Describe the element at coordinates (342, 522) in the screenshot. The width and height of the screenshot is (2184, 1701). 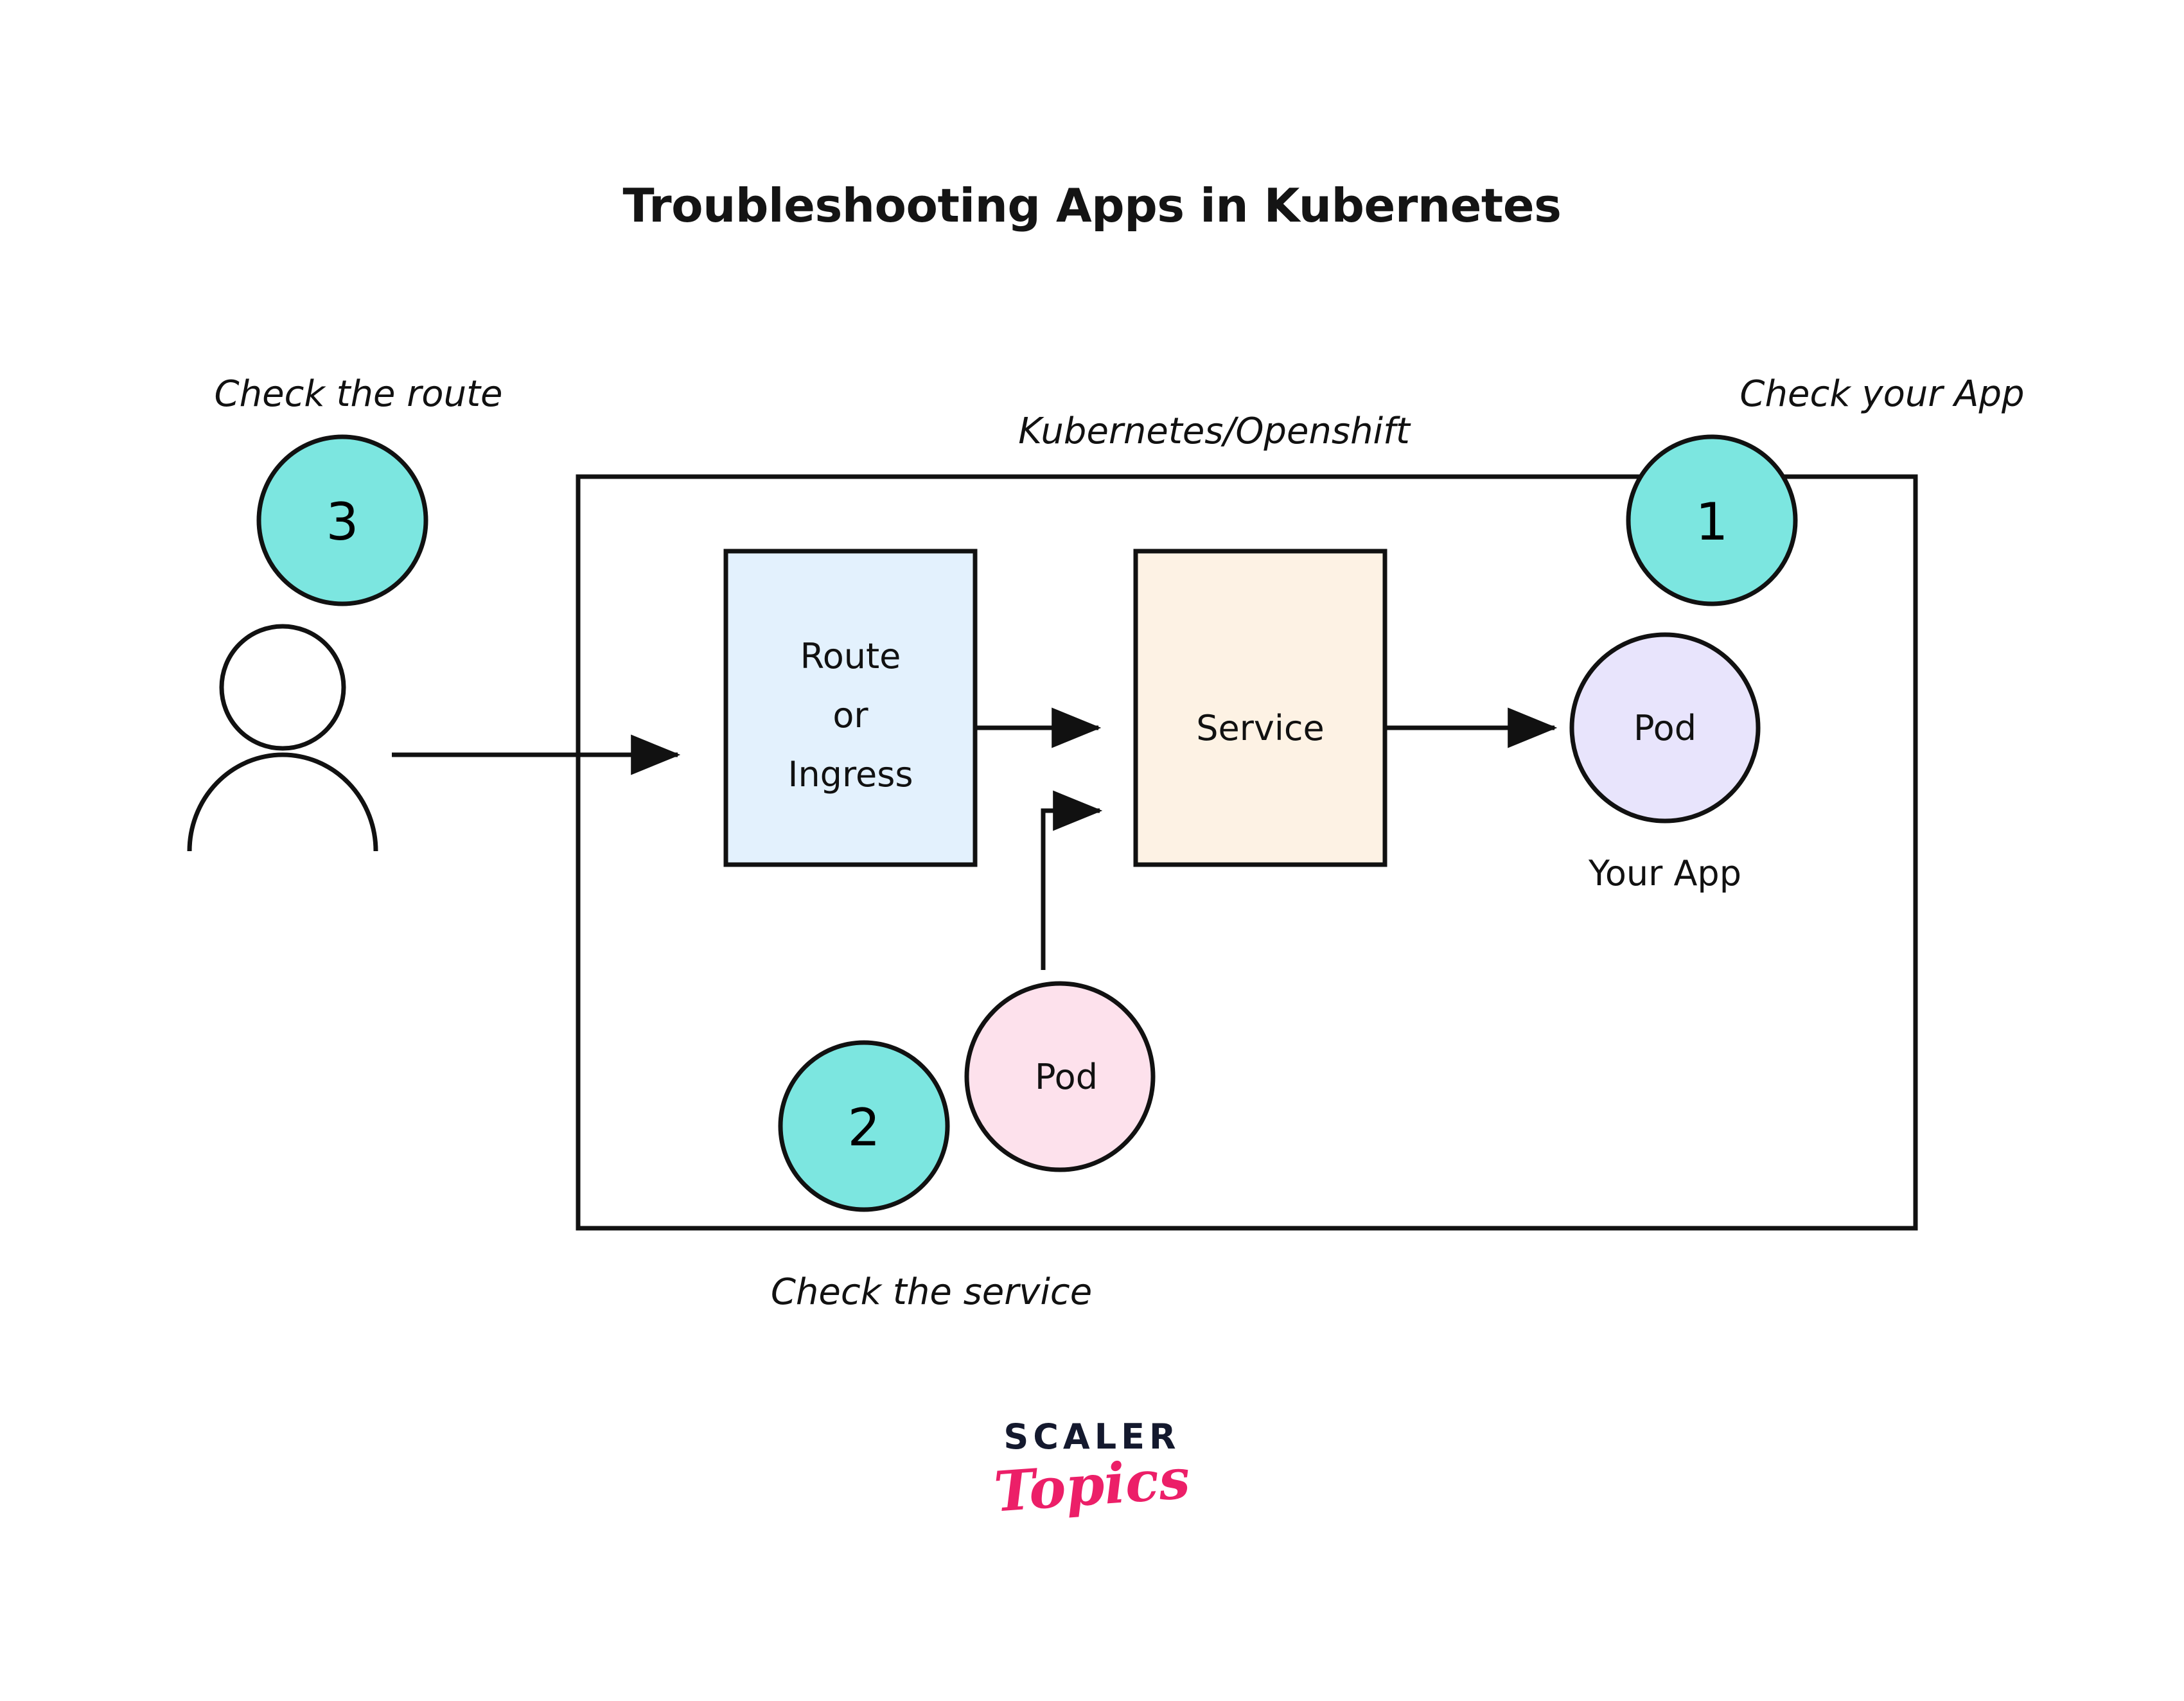
I see `step-3-number: 3` at that location.